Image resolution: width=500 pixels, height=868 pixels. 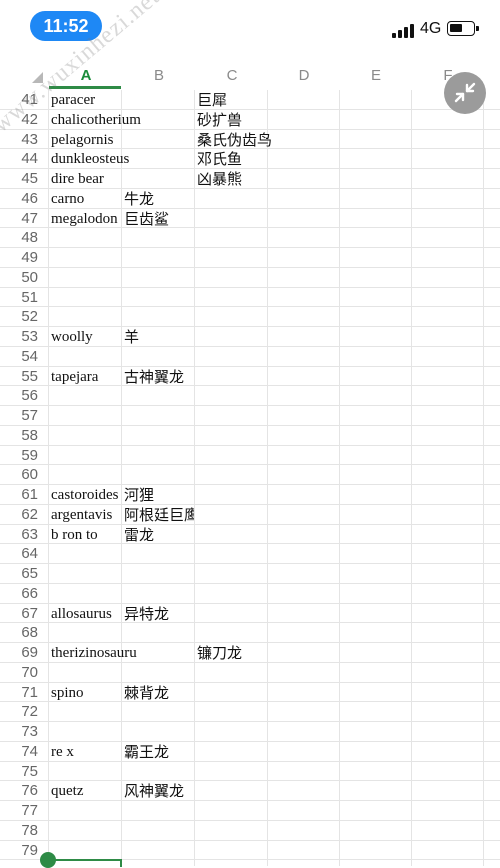 I want to click on table-row: 47 megalodon 巨齿鲨, so click(x=250, y=219).